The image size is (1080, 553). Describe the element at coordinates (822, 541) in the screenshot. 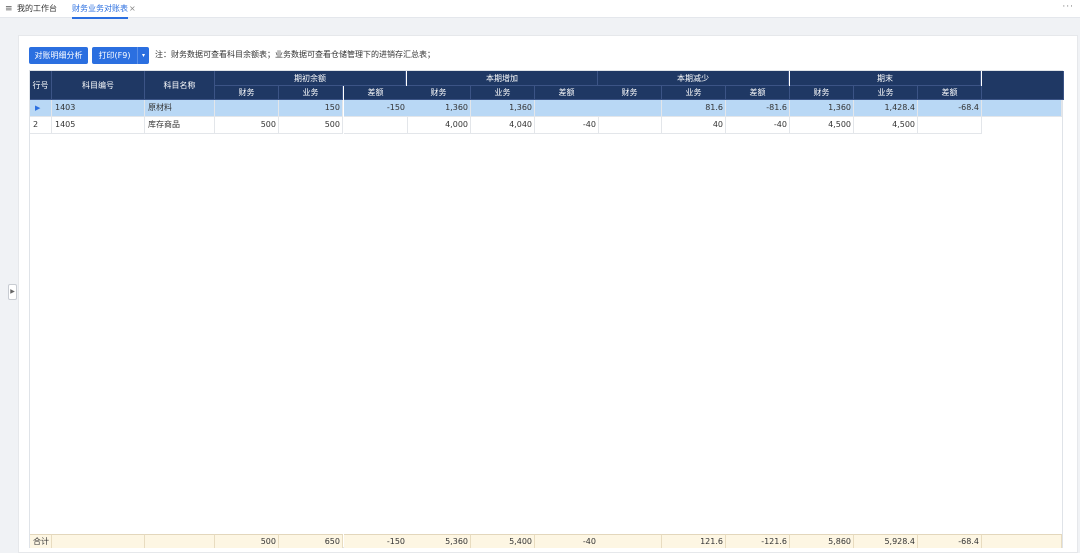

I see `footer-value-cell: 5,860` at that location.